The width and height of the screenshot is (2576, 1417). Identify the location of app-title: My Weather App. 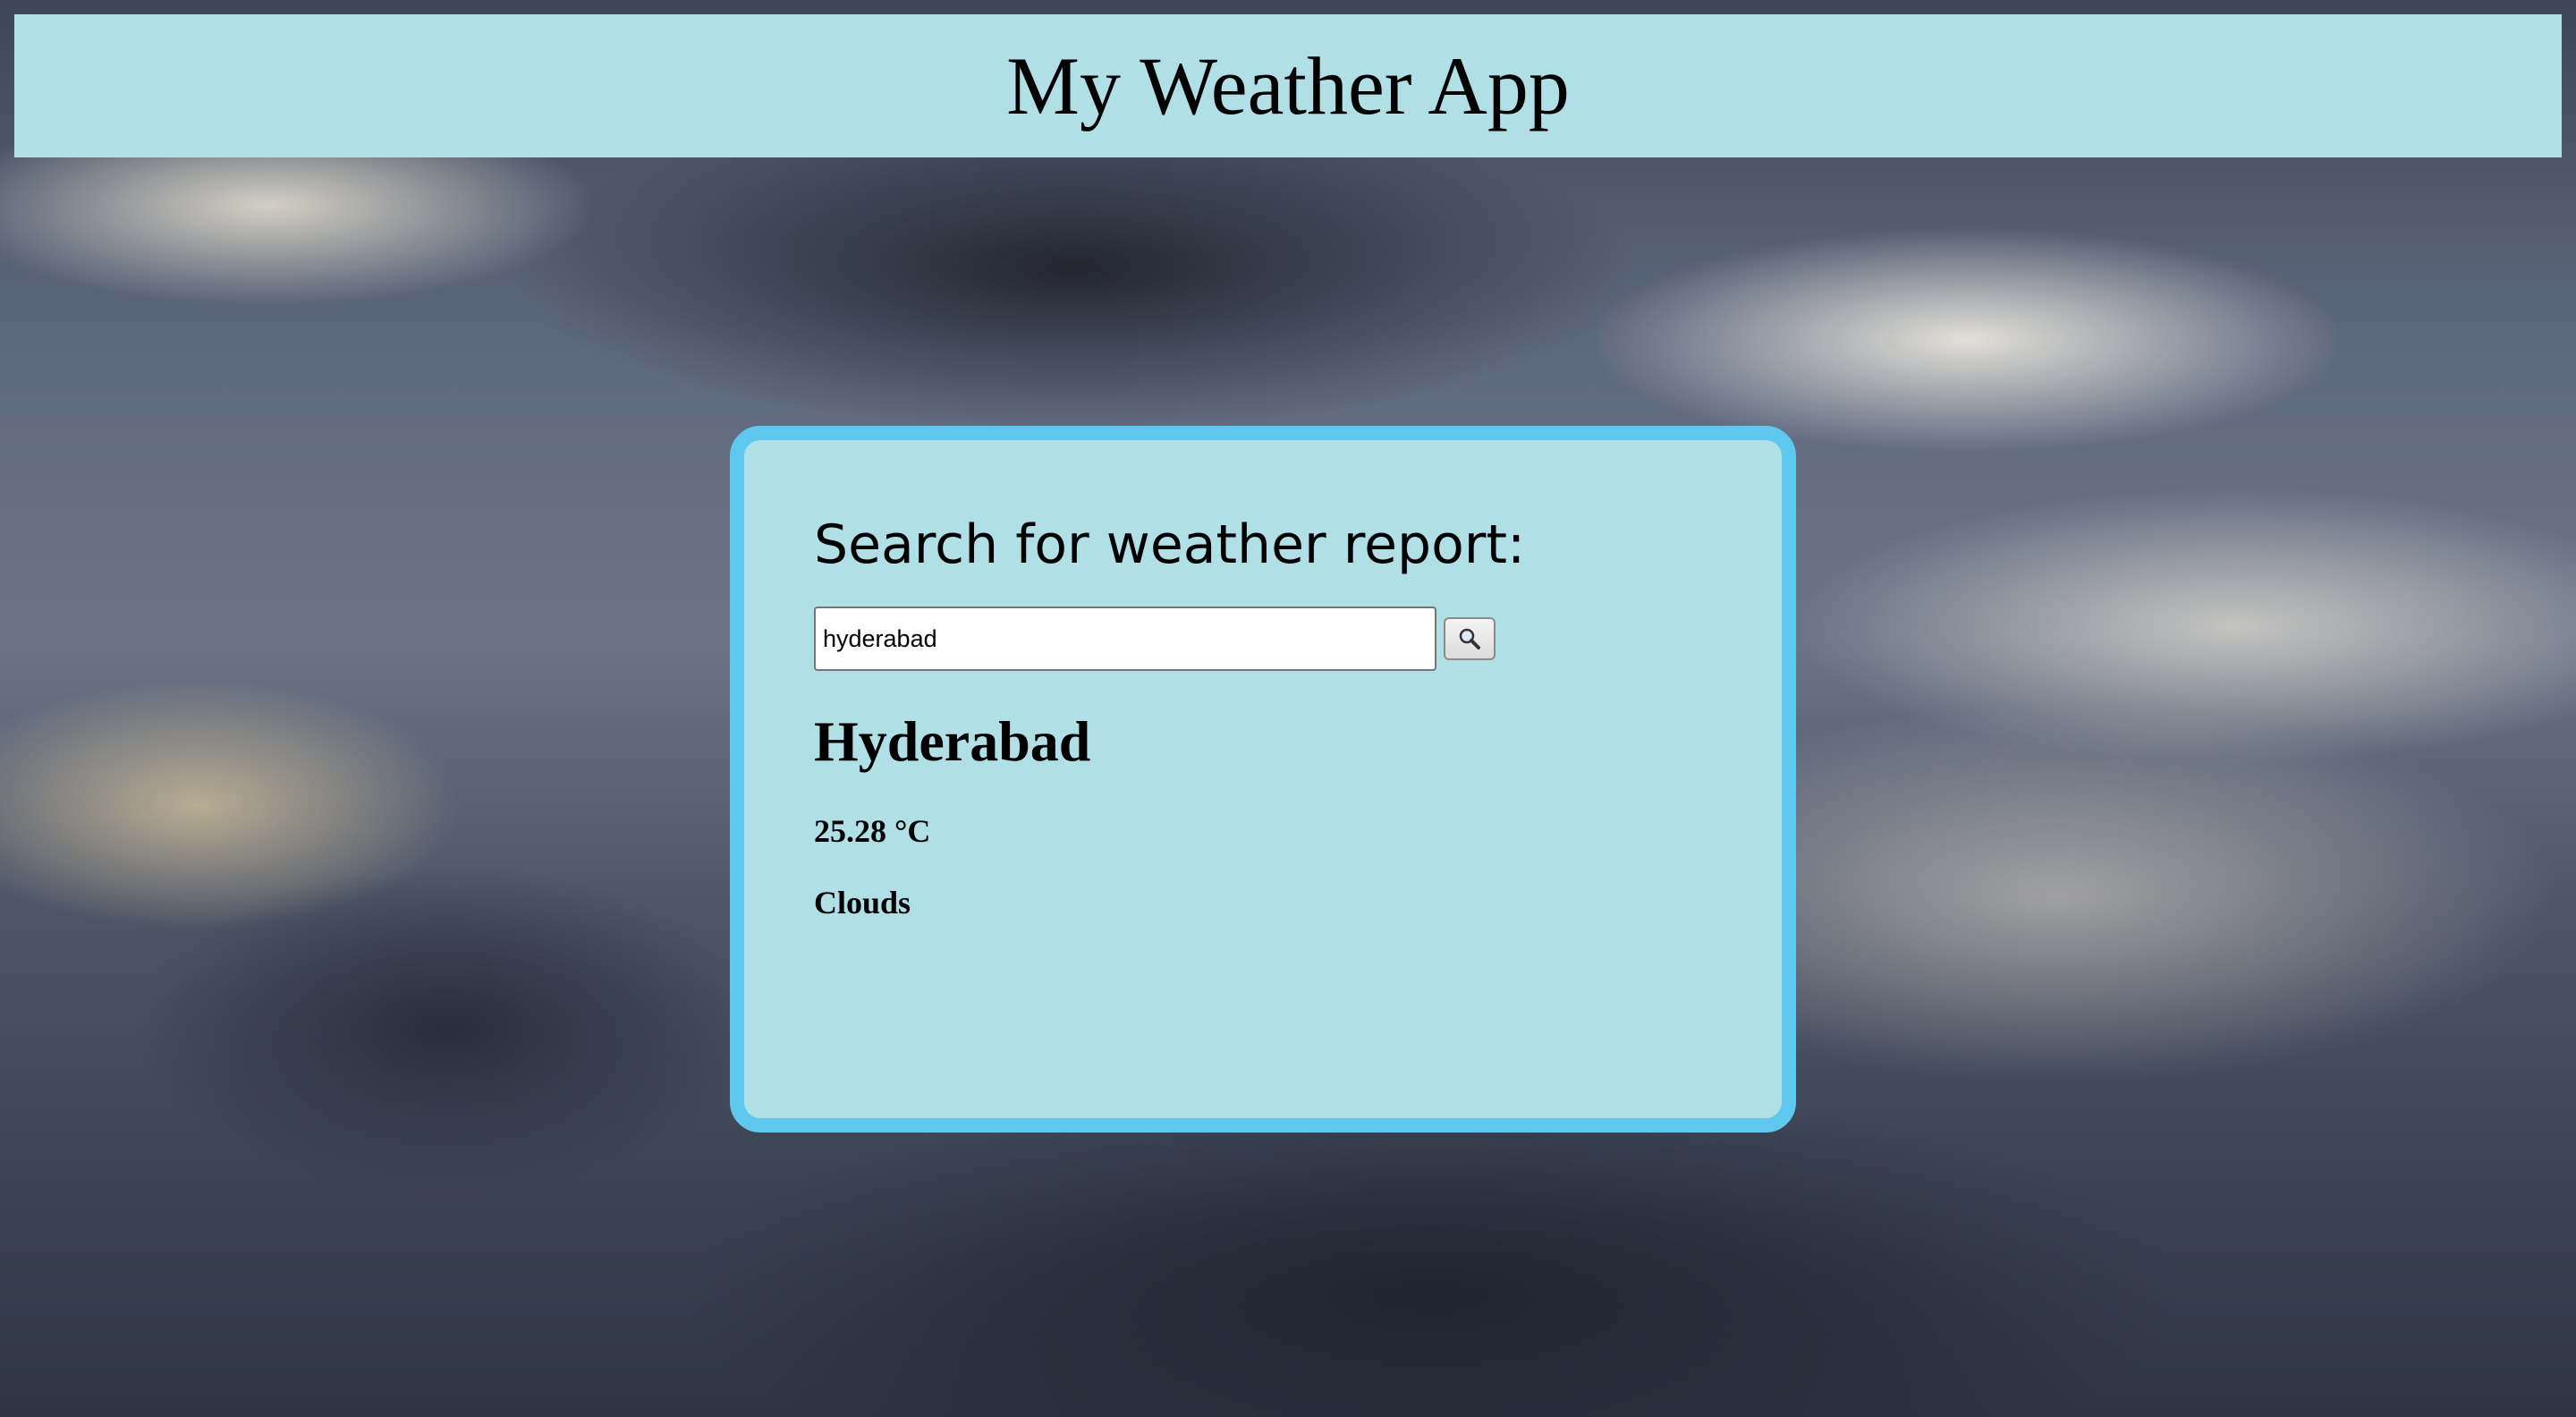
(1288, 86).